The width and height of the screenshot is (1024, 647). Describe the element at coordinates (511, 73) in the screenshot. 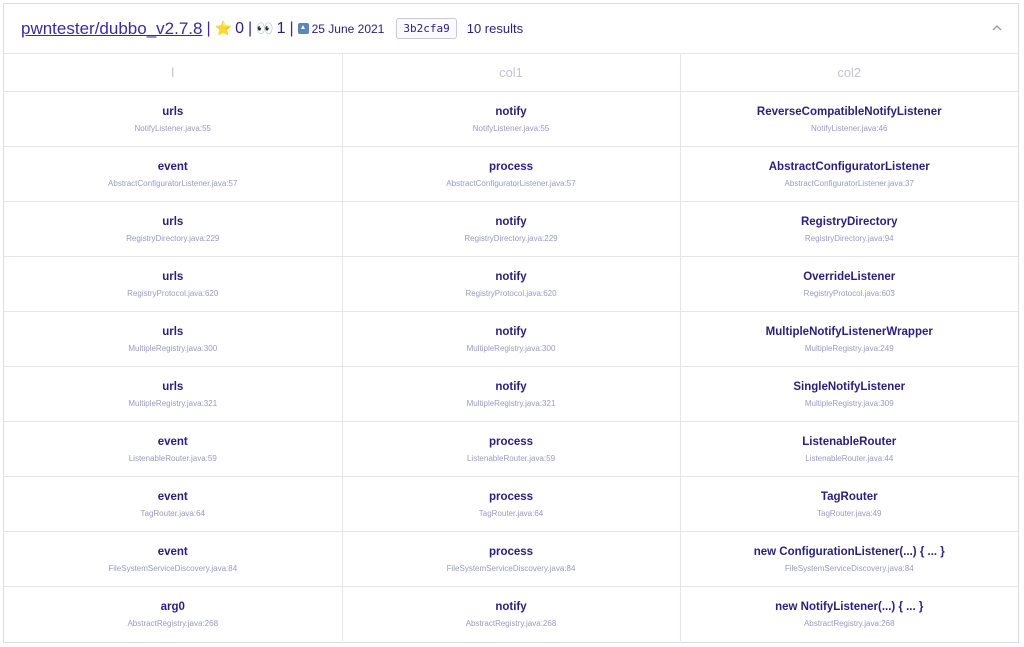

I see `table-header-row: l col1 col2` at that location.